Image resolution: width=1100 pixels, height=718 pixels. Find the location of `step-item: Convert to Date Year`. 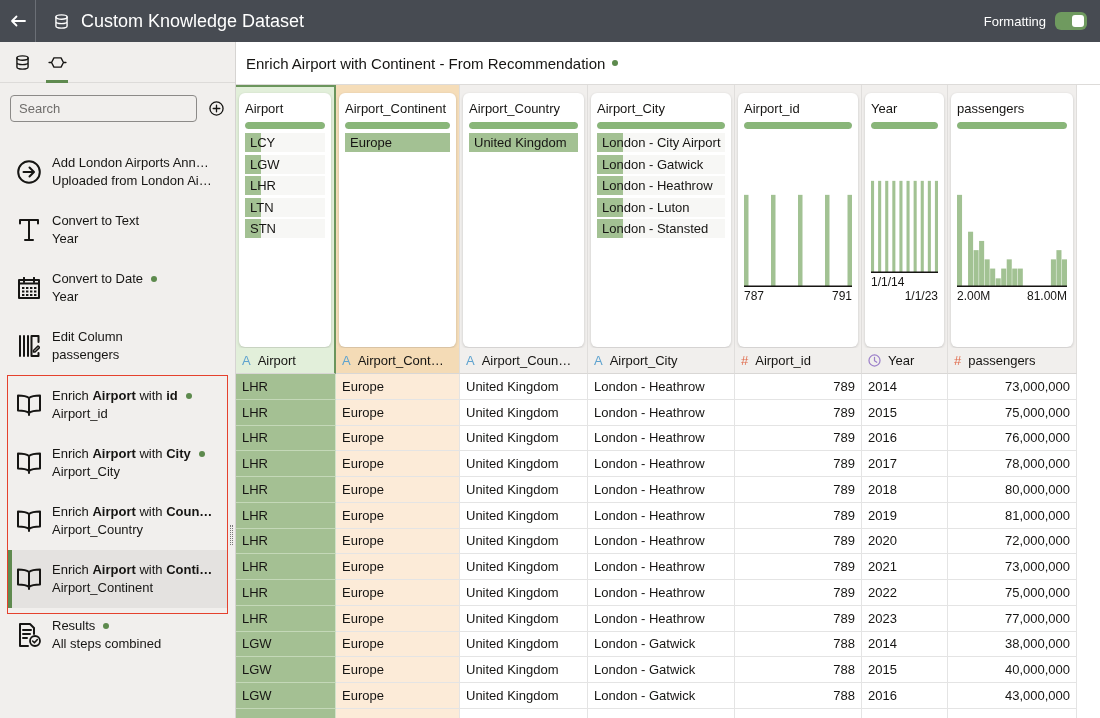

step-item: Convert to Date Year is located at coordinates (117, 288).